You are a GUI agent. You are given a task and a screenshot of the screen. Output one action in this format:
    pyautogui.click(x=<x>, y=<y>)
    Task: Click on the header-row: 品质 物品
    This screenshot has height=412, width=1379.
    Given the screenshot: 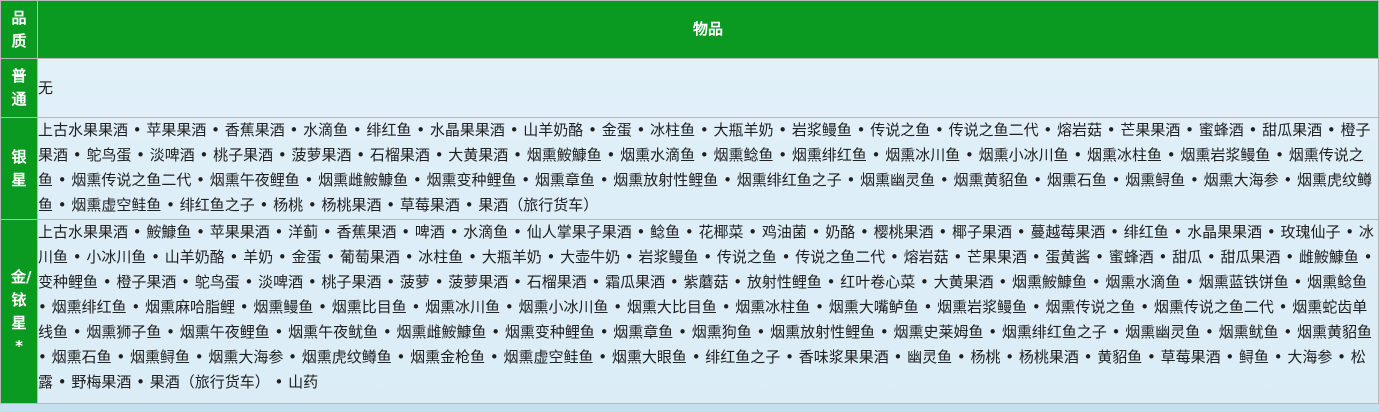 What is the action you would take?
    pyautogui.click(x=689, y=29)
    